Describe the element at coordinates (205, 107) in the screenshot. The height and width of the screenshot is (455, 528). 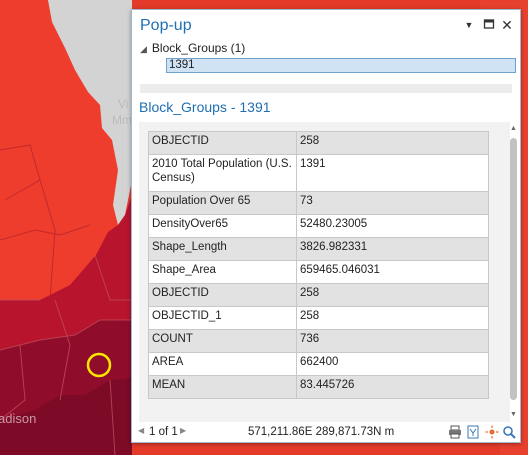
I see `feature-title: Block_Groups - 1391` at that location.